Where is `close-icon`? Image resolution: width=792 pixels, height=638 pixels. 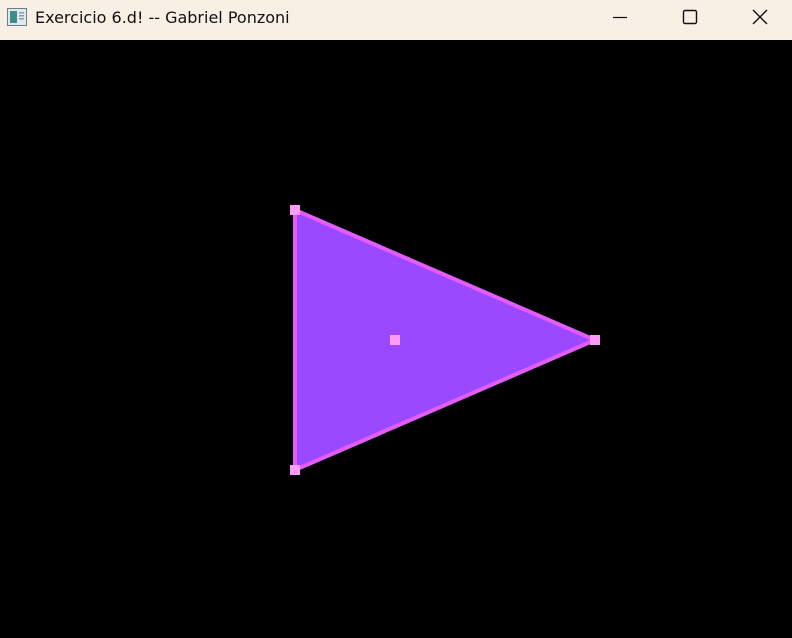 close-icon is located at coordinates (760, 17).